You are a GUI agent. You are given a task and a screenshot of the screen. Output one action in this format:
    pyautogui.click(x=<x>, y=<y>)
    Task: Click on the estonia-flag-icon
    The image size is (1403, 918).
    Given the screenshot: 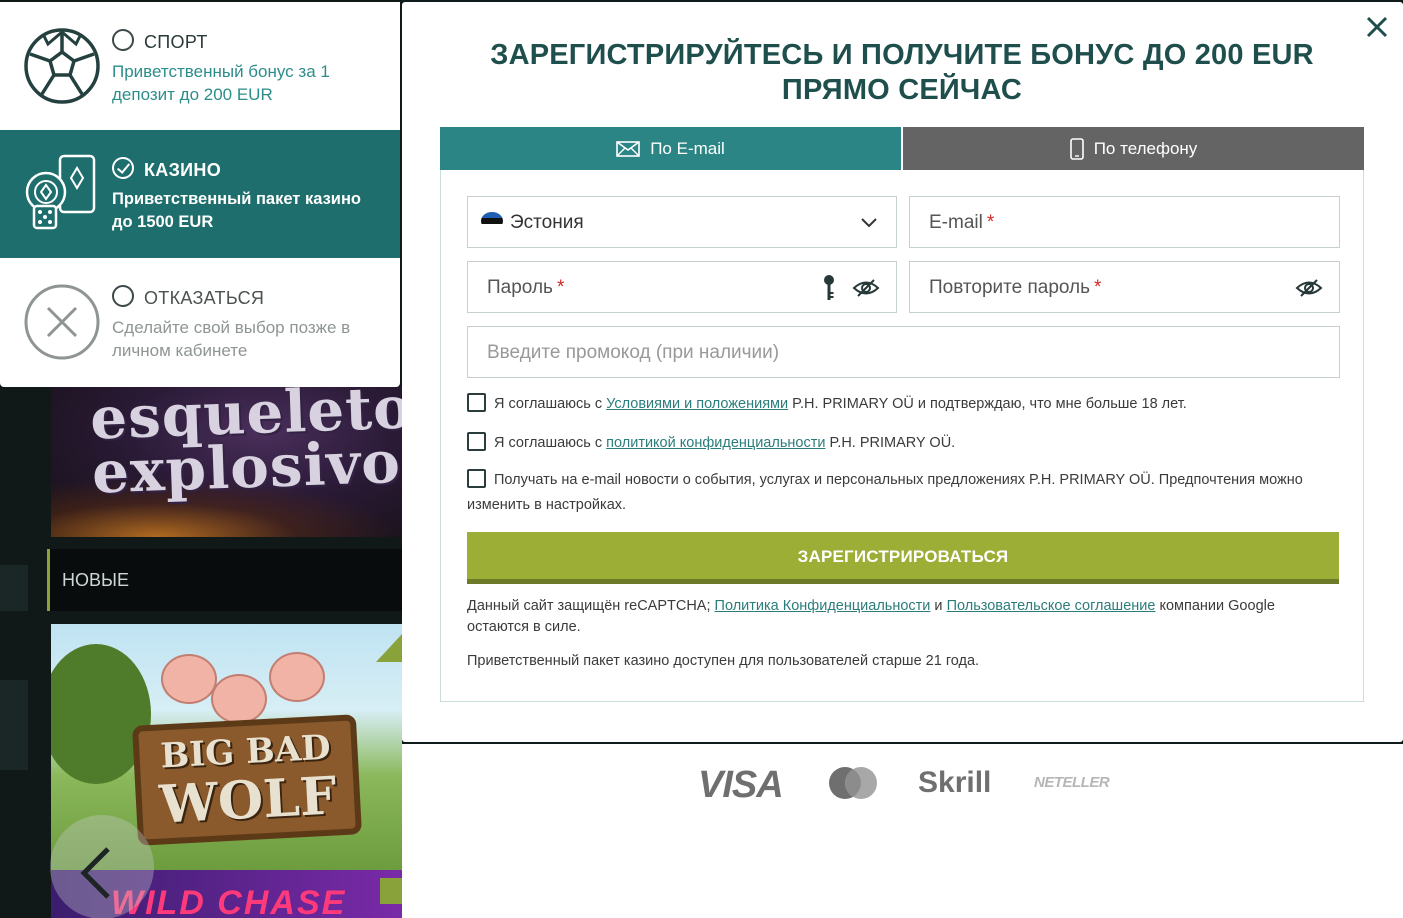 What is the action you would take?
    pyautogui.click(x=492, y=221)
    